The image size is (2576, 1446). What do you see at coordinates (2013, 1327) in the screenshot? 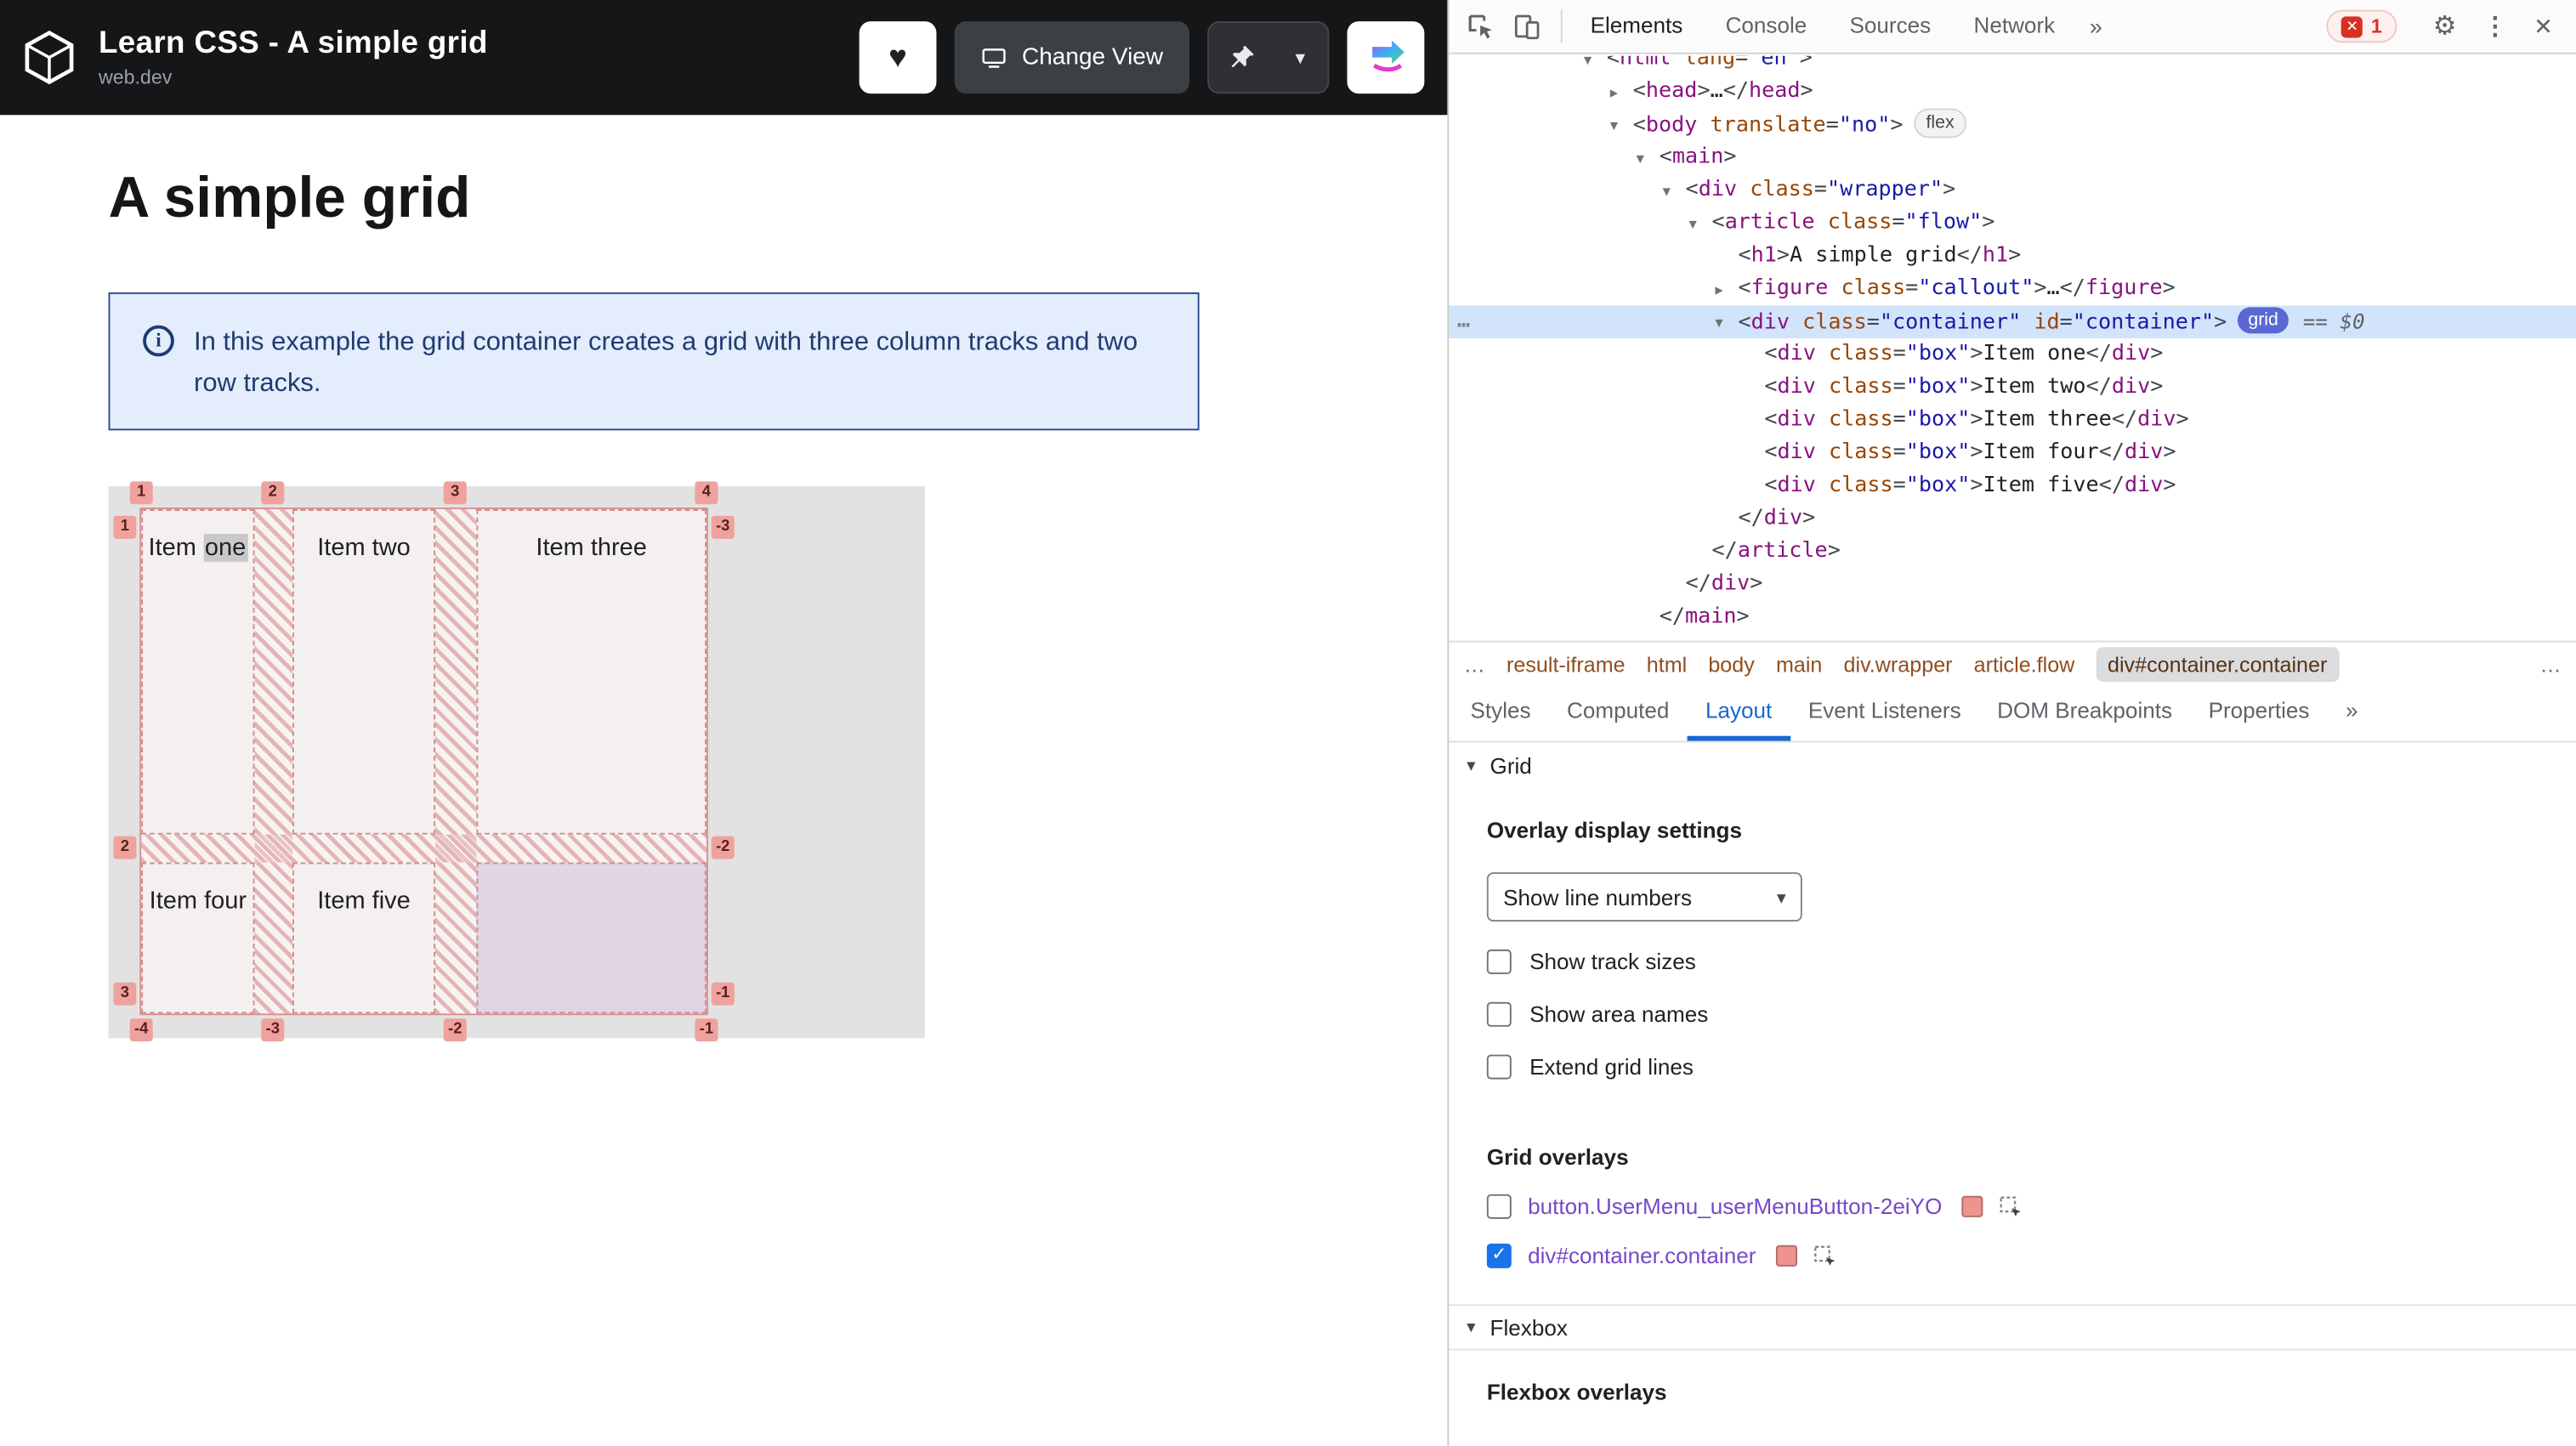
I see `flexbox-section-header: ▼ Flexbox` at bounding box center [2013, 1327].